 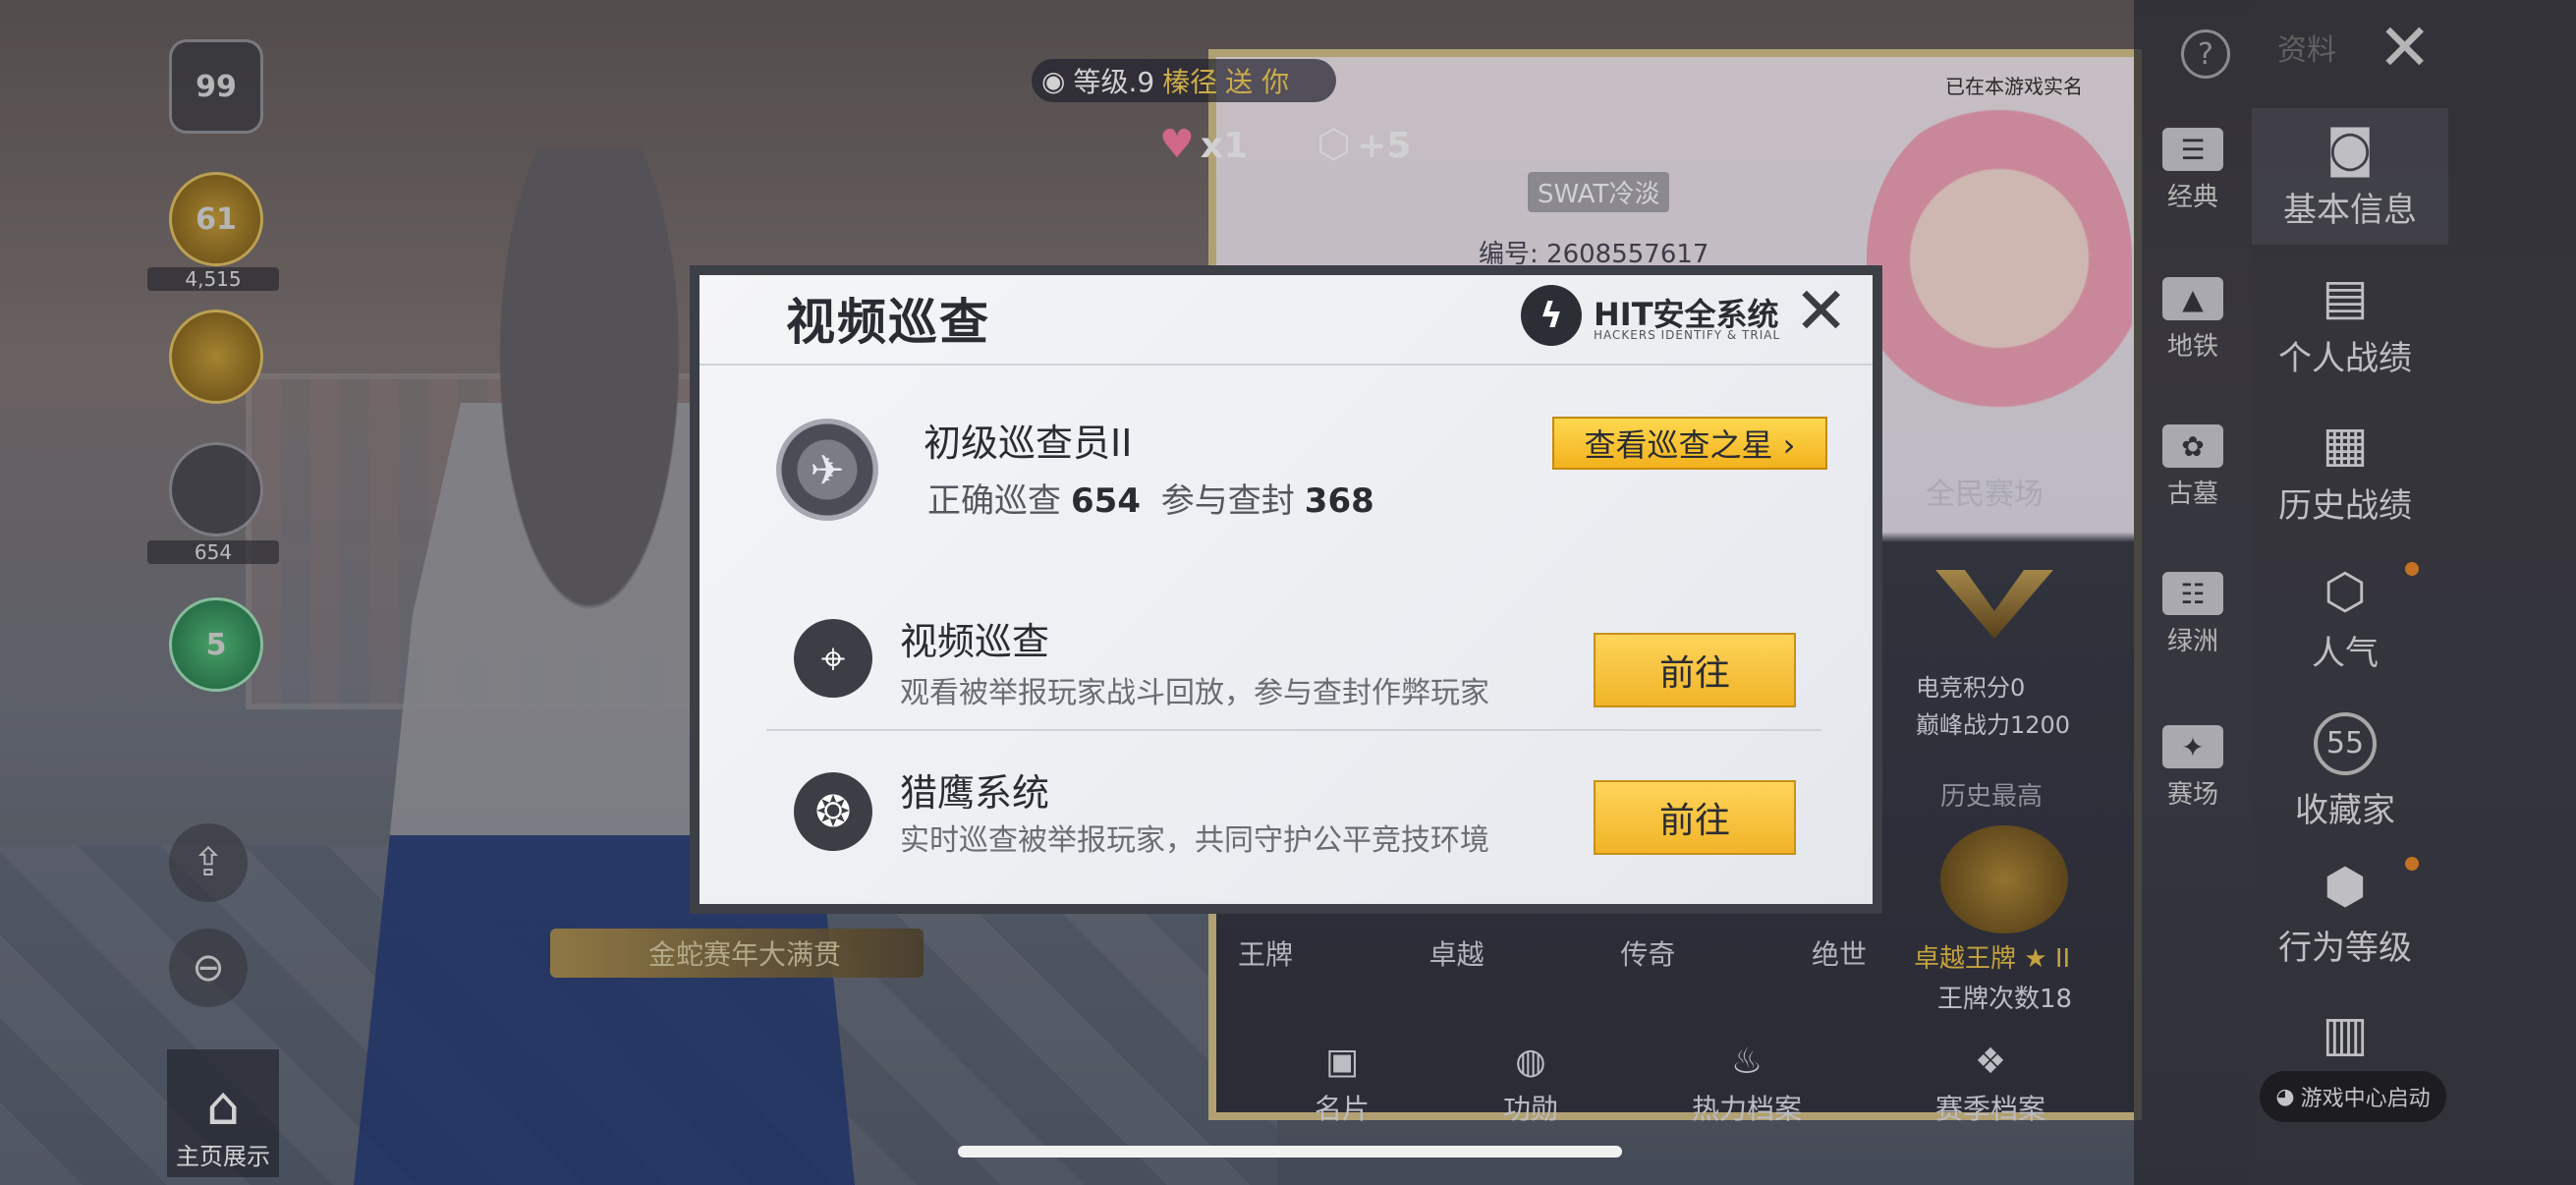 I want to click on hit-logo-icon: ϟ, so click(x=1551, y=316).